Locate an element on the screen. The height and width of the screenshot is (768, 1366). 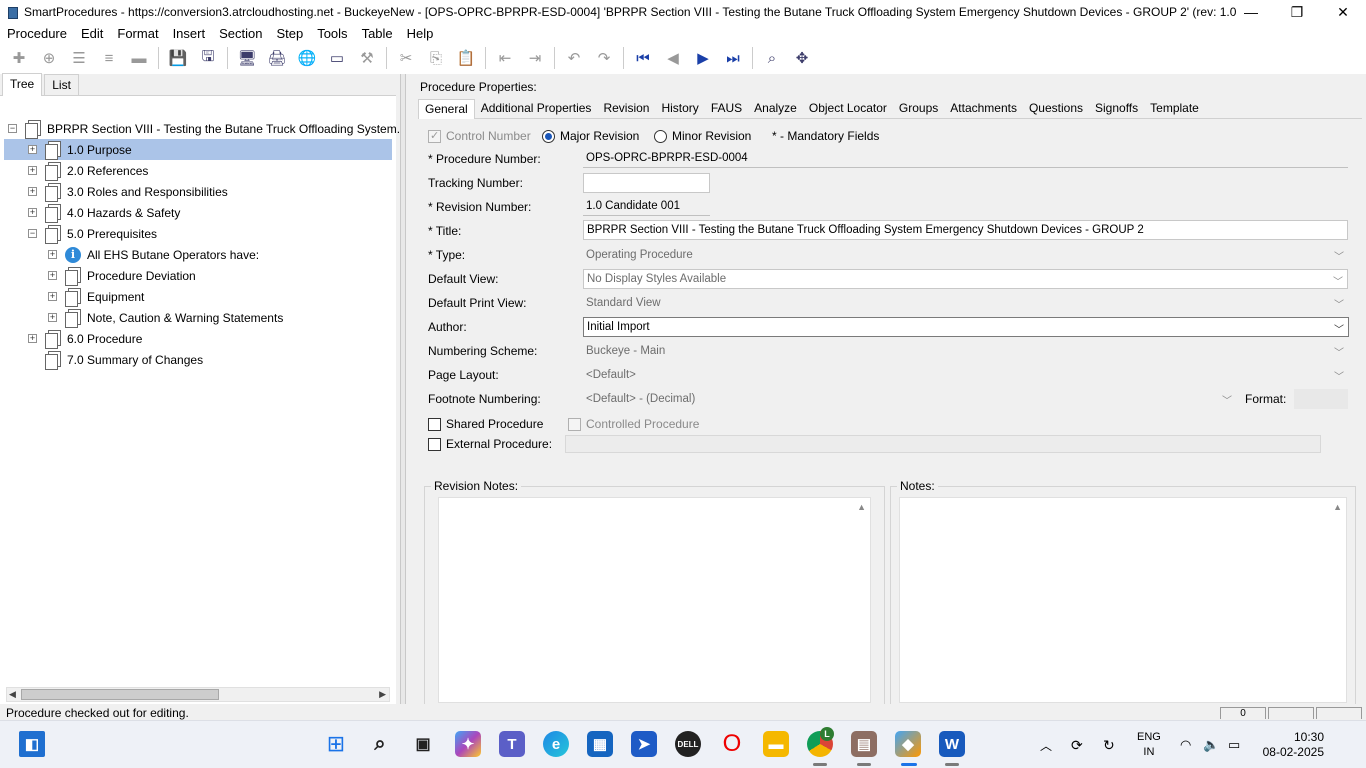
menu-procedure: Procedure is located at coordinates (36, 33).